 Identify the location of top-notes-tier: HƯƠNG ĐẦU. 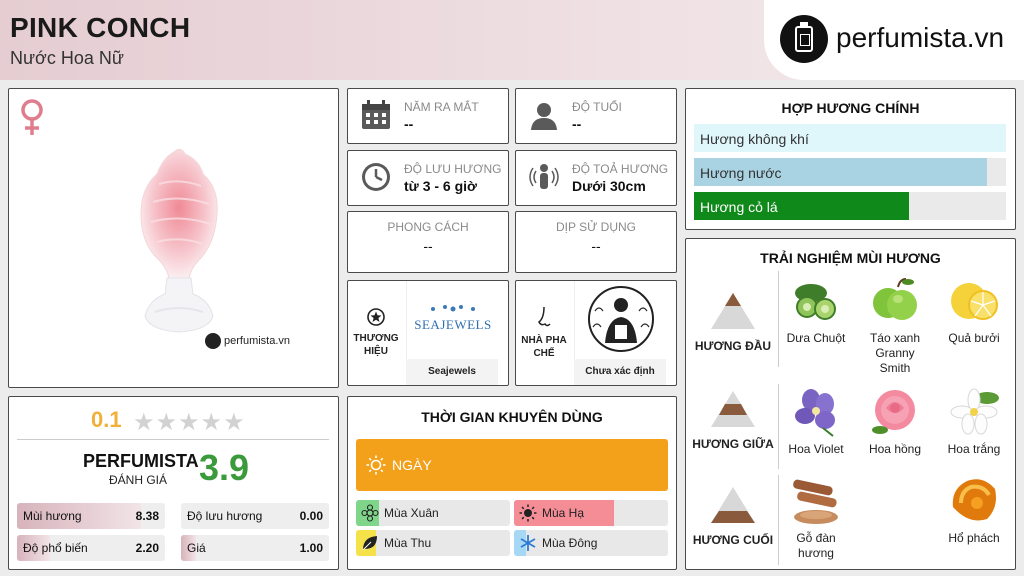
(733, 322).